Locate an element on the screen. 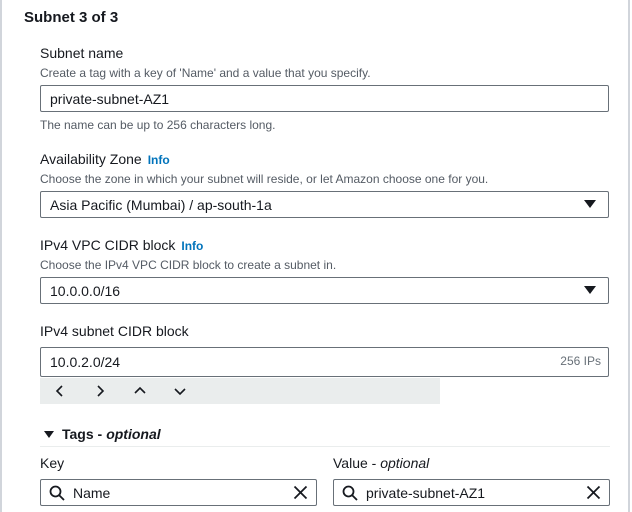  container-left-border is located at coordinates (1, 256).